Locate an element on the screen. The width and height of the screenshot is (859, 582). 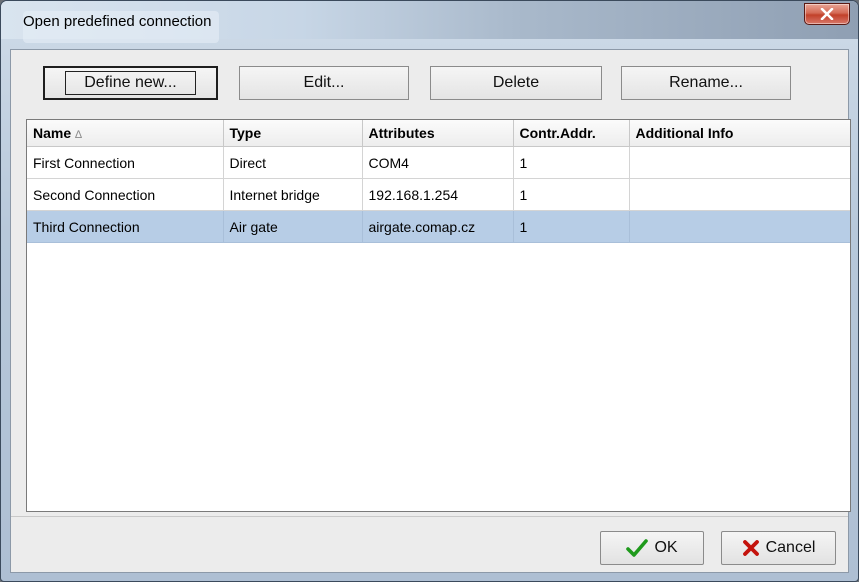
dialog-footer: OK Cancel is located at coordinates (429, 545).